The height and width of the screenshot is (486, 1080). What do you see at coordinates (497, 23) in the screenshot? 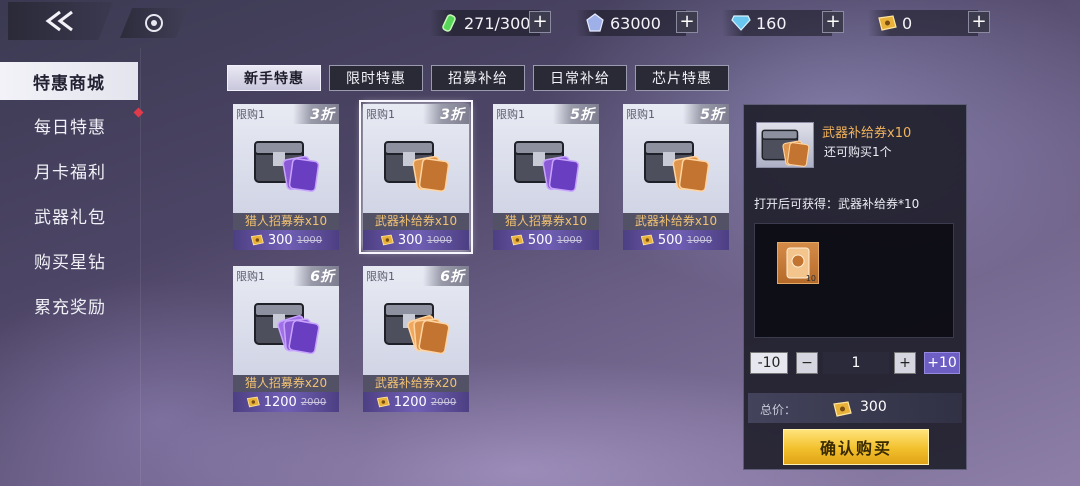
I see `stamina-value: 271/300` at bounding box center [497, 23].